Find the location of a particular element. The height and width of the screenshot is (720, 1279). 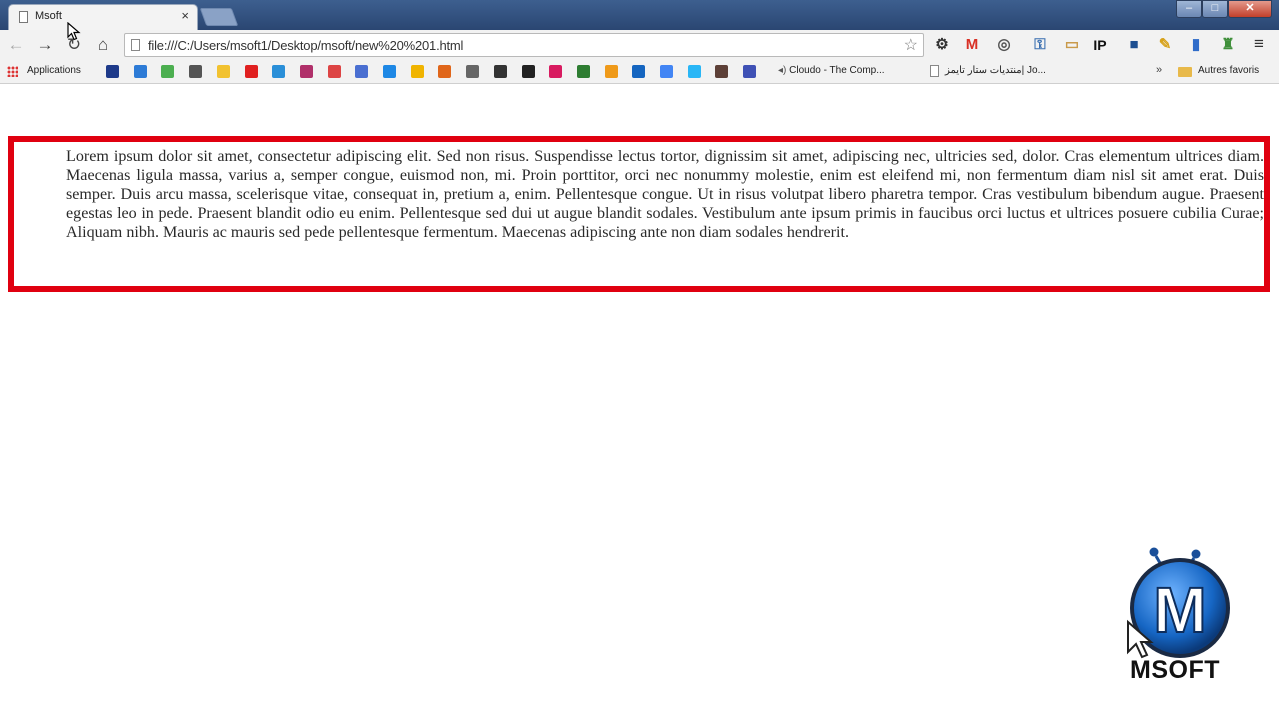

pen-icon: ✎ is located at coordinates (1165, 45).